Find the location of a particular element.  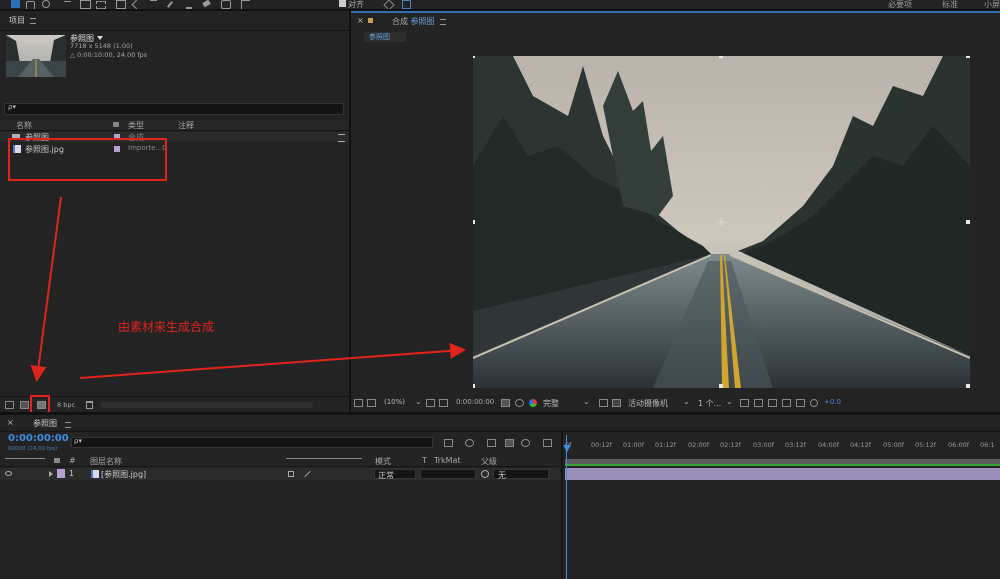

always-preview-icon is located at coordinates (358, 403).